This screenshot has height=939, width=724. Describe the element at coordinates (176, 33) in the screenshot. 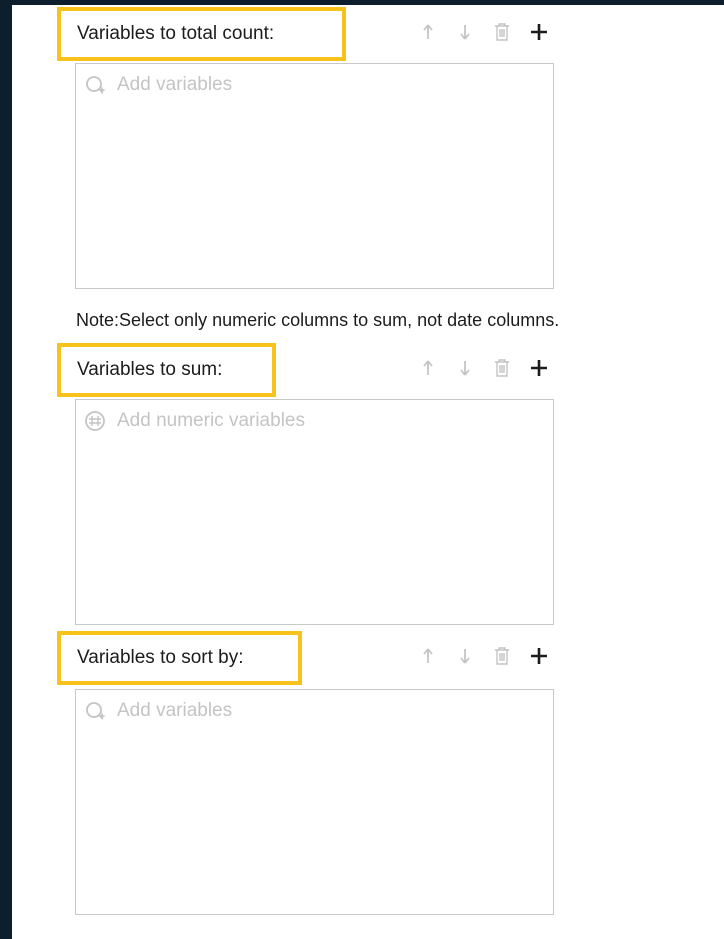

I see `section-label: Variables to total count:` at that location.